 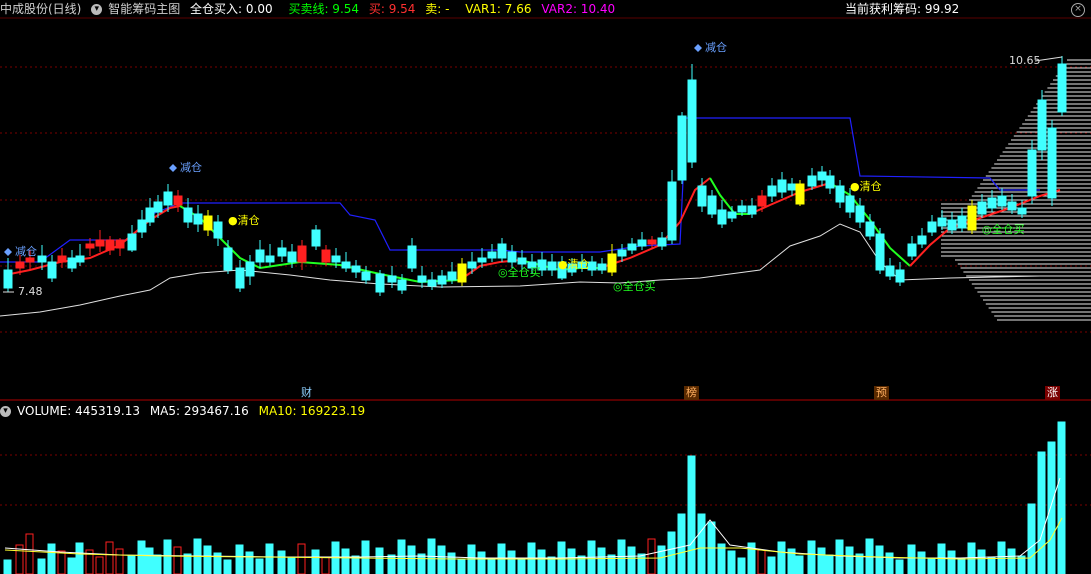 What do you see at coordinates (1052, 393) in the screenshot?
I see `event-tag-limit-up: 涨` at bounding box center [1052, 393].